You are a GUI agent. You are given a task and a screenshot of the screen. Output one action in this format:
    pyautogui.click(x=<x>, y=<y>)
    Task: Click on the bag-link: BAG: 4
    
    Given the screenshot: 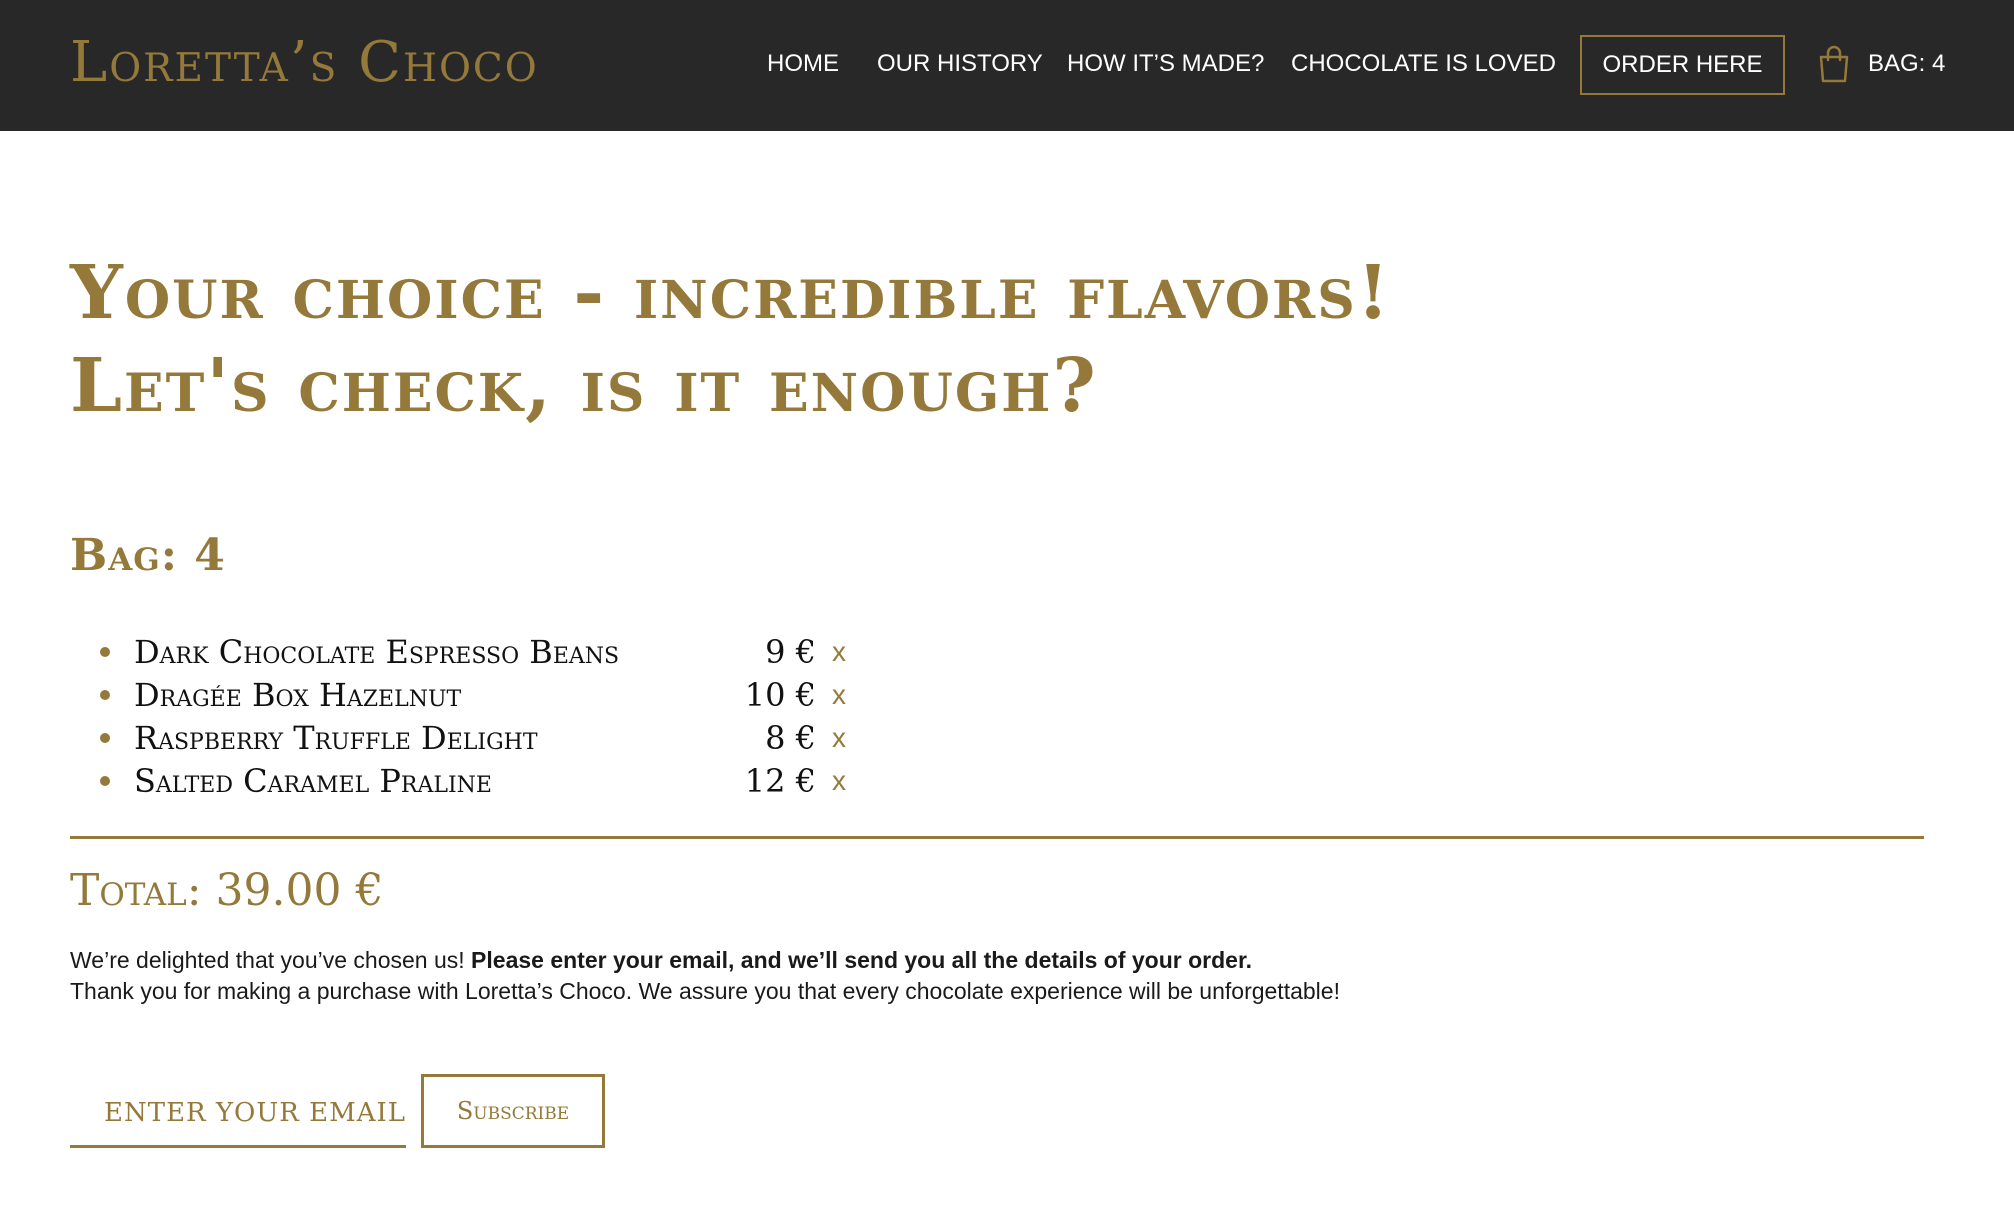 What is the action you would take?
    pyautogui.click(x=1881, y=64)
    